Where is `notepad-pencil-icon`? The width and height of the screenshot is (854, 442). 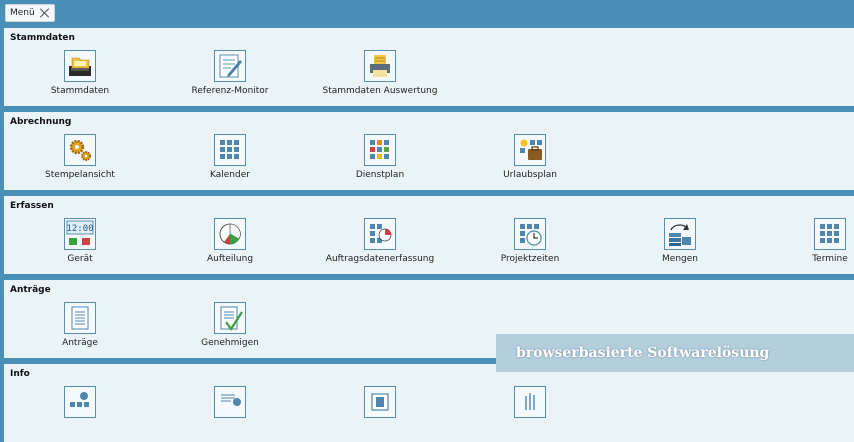 notepad-pencil-icon is located at coordinates (230, 66).